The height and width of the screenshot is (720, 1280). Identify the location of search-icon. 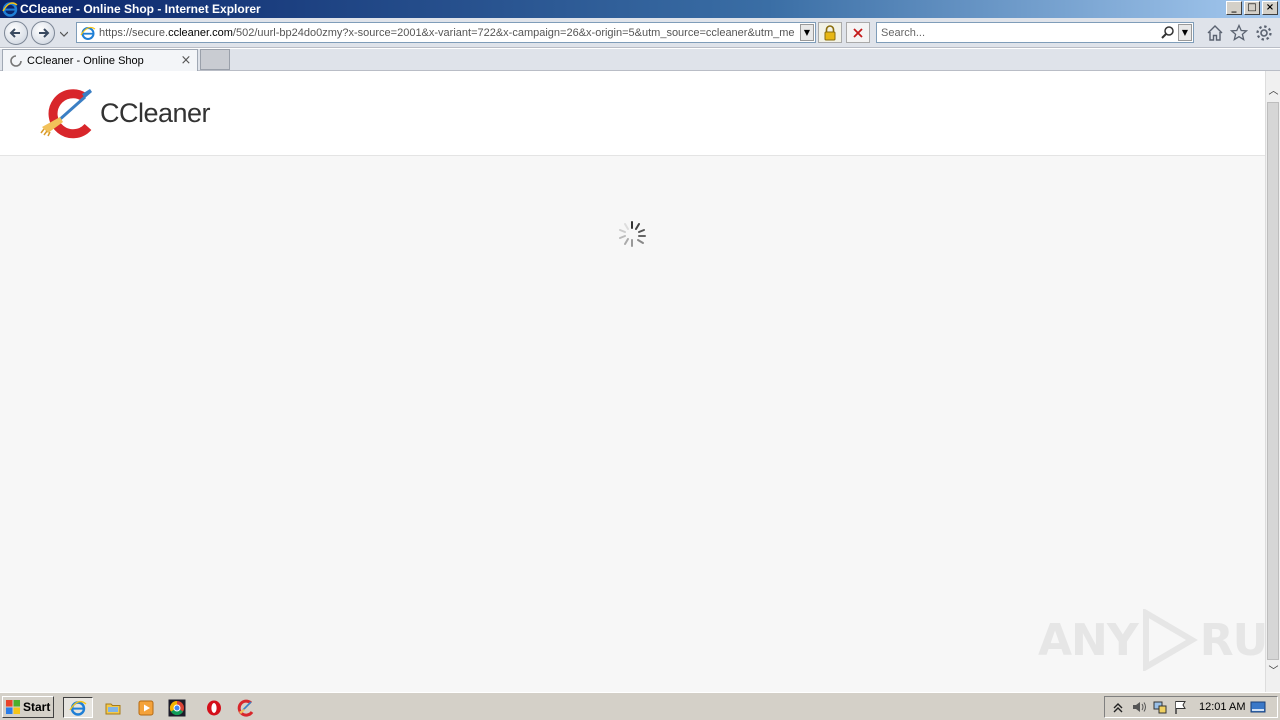
(1168, 33).